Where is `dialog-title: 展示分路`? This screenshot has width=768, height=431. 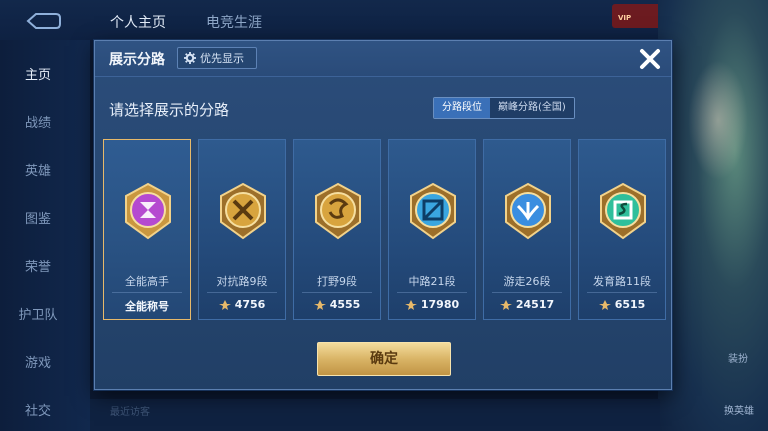
dialog-title: 展示分路 is located at coordinates (137, 60).